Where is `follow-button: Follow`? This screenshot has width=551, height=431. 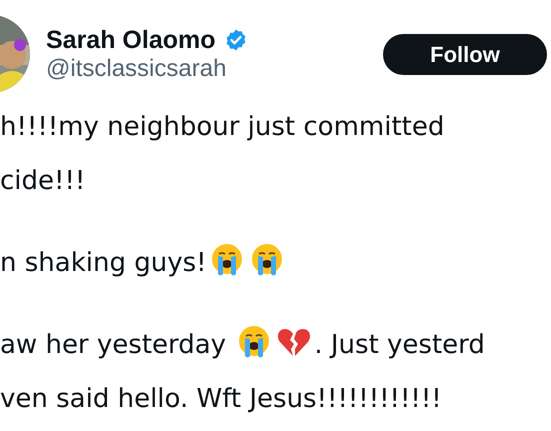
follow-button: Follow is located at coordinates (465, 54).